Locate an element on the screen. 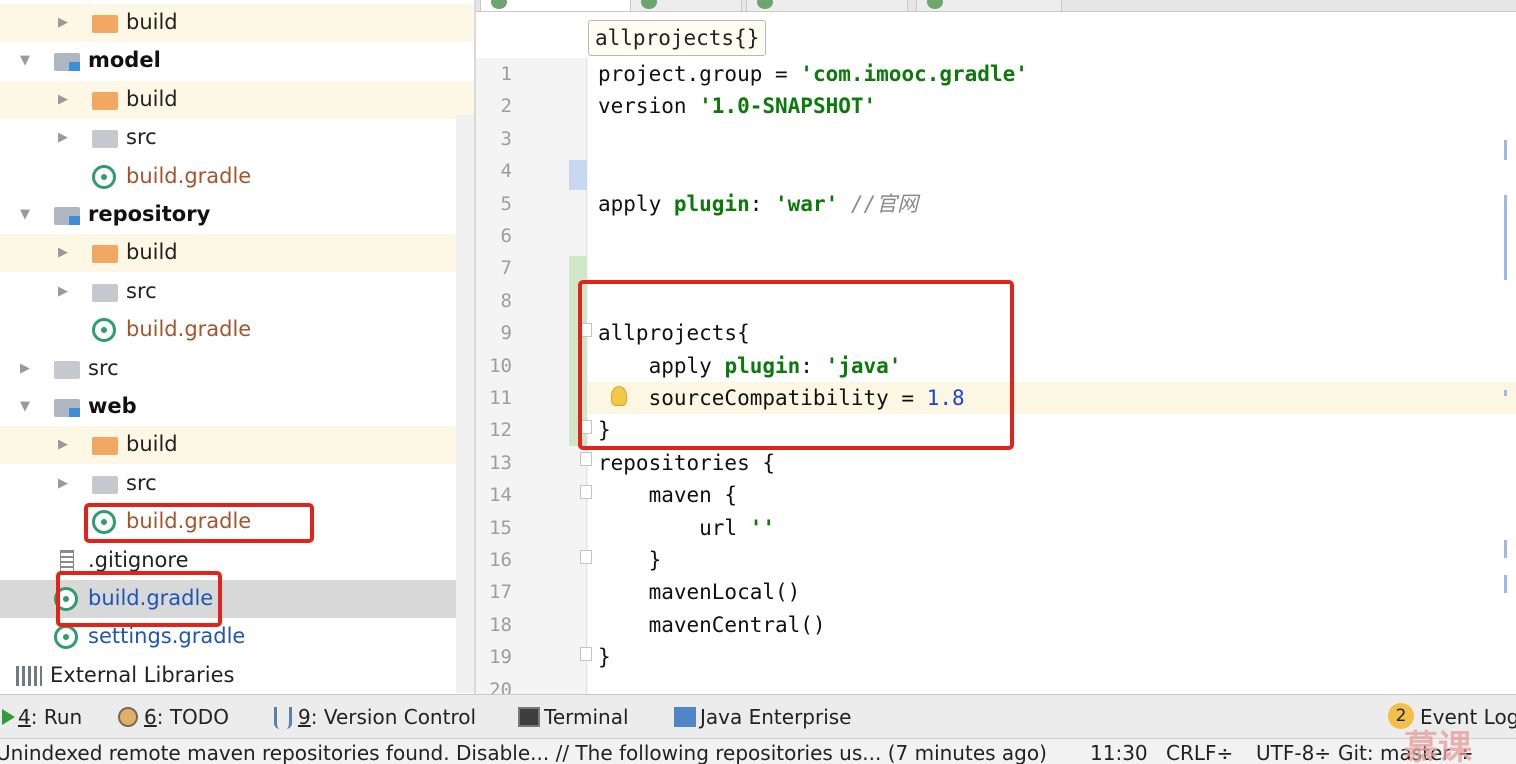 The image size is (1516, 764). annotation-box-root-build-gradle is located at coordinates (139, 599).